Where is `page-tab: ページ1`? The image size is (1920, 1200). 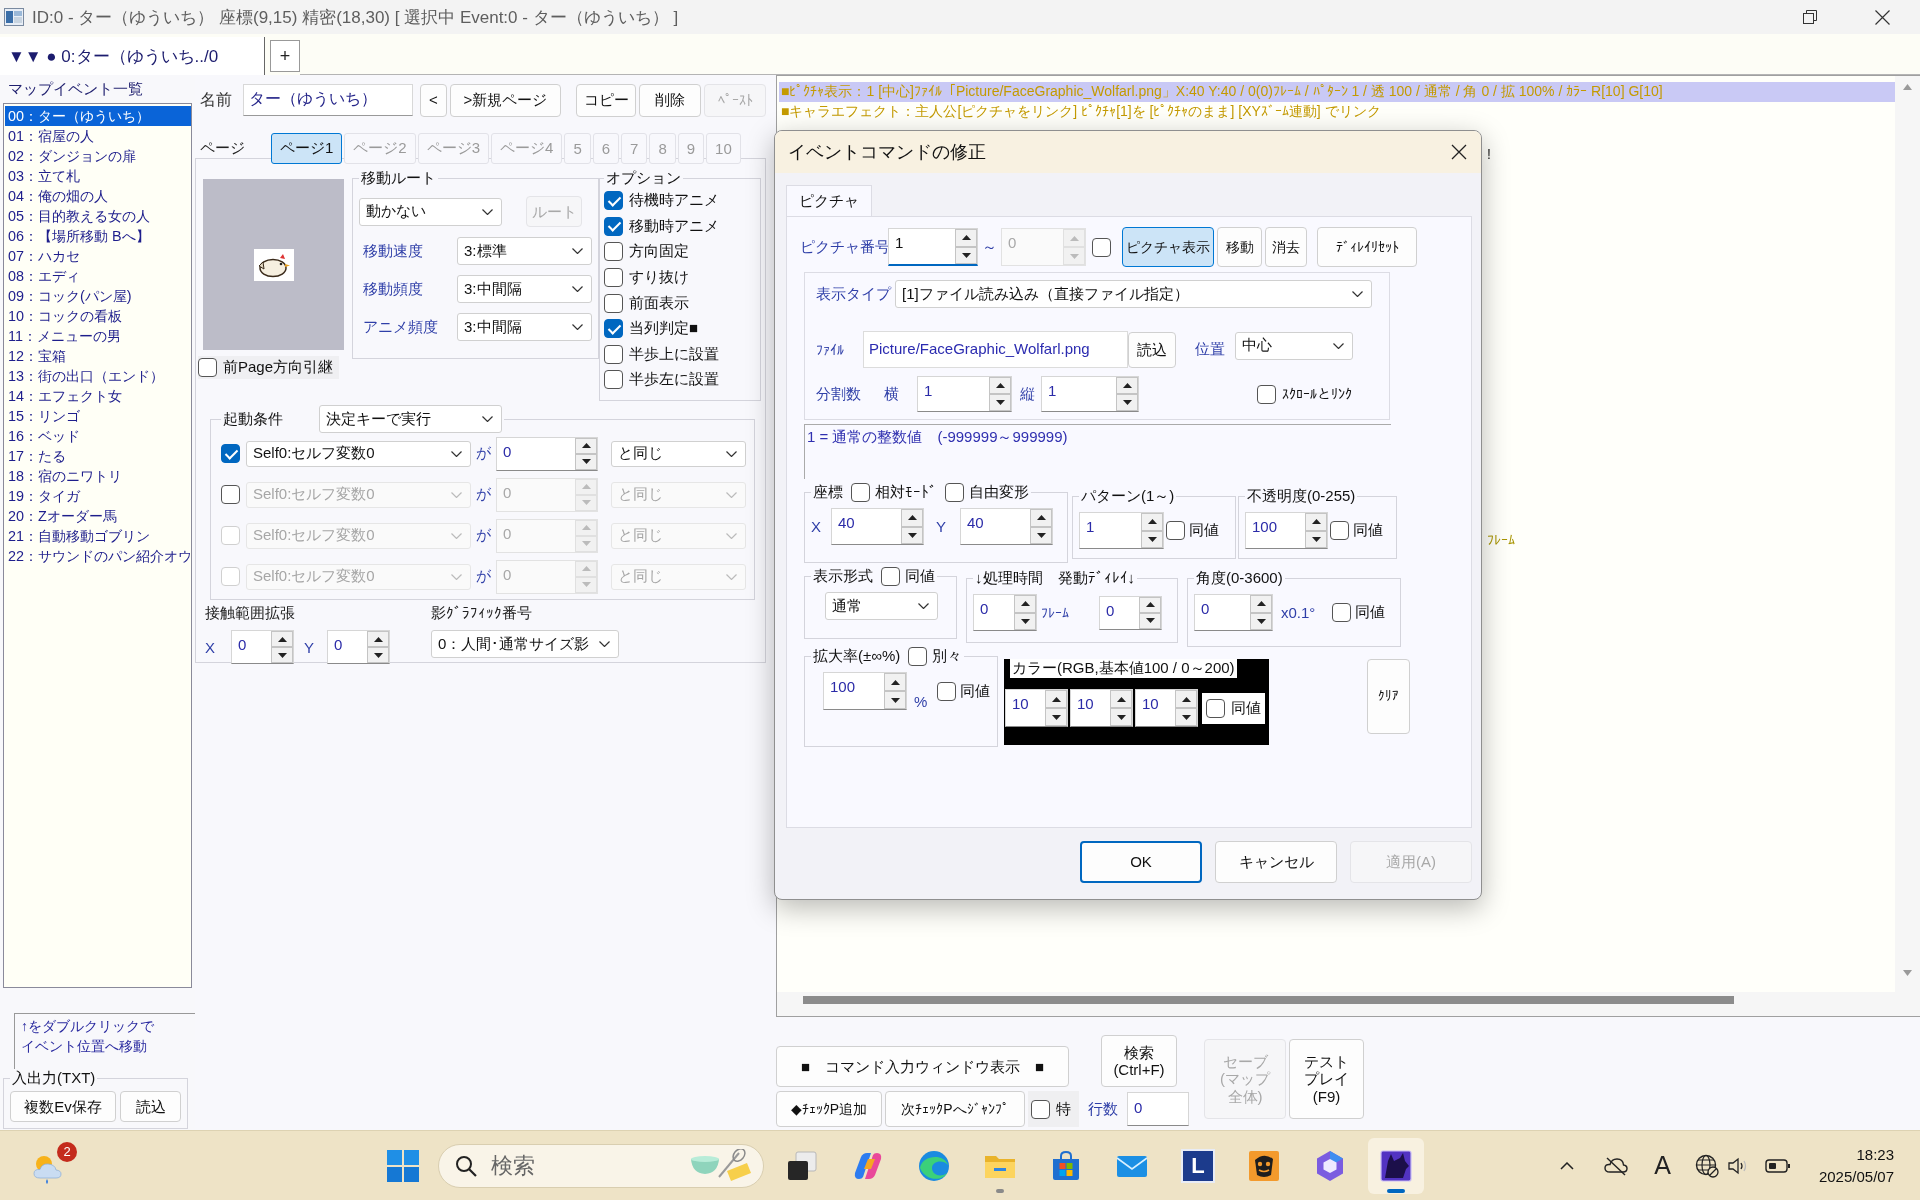 page-tab: ページ1 is located at coordinates (307, 148).